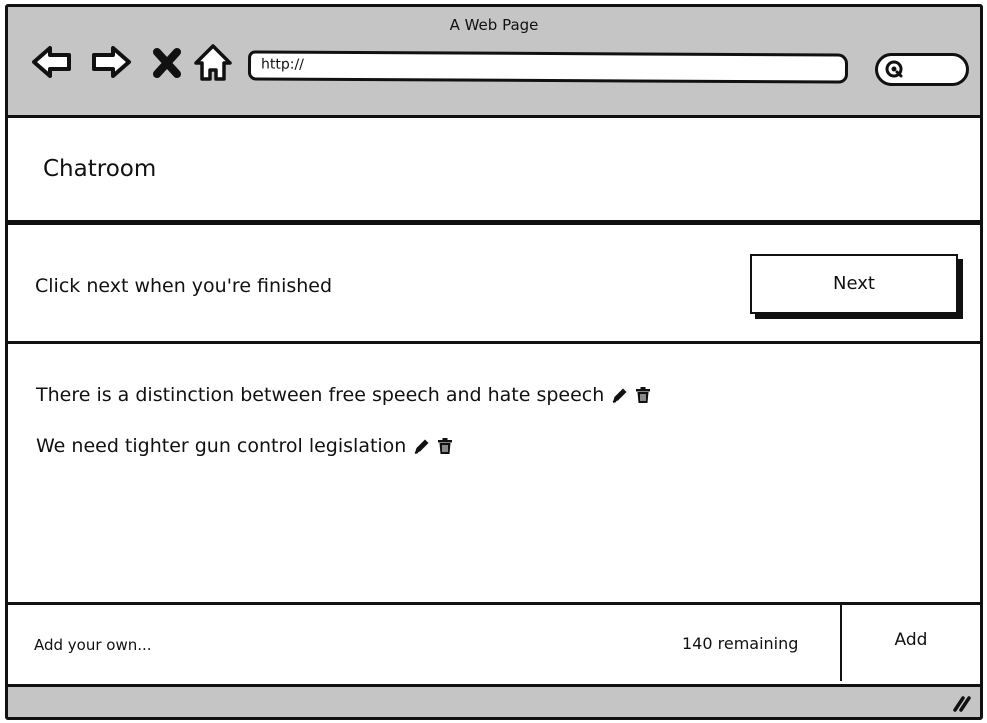 The image size is (987, 723). Describe the element at coordinates (221, 446) in the screenshot. I see `message-text: We need tighter gun control legislation` at that location.